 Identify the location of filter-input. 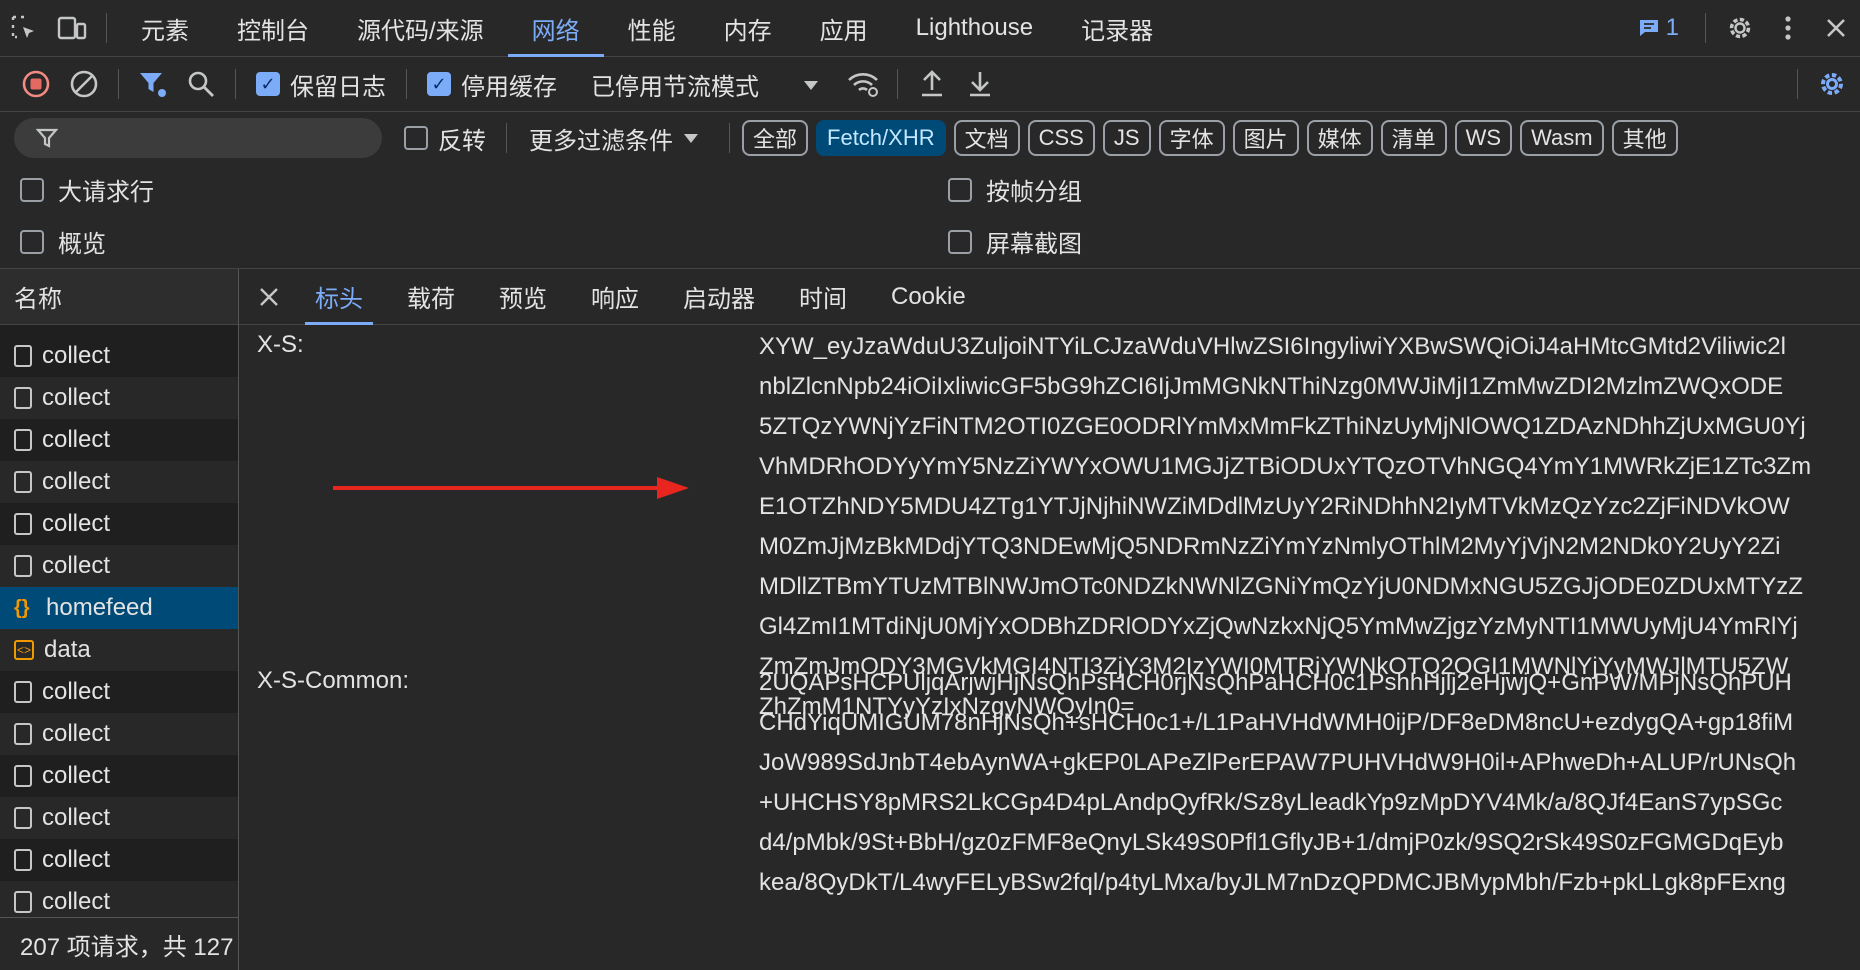
(198, 138).